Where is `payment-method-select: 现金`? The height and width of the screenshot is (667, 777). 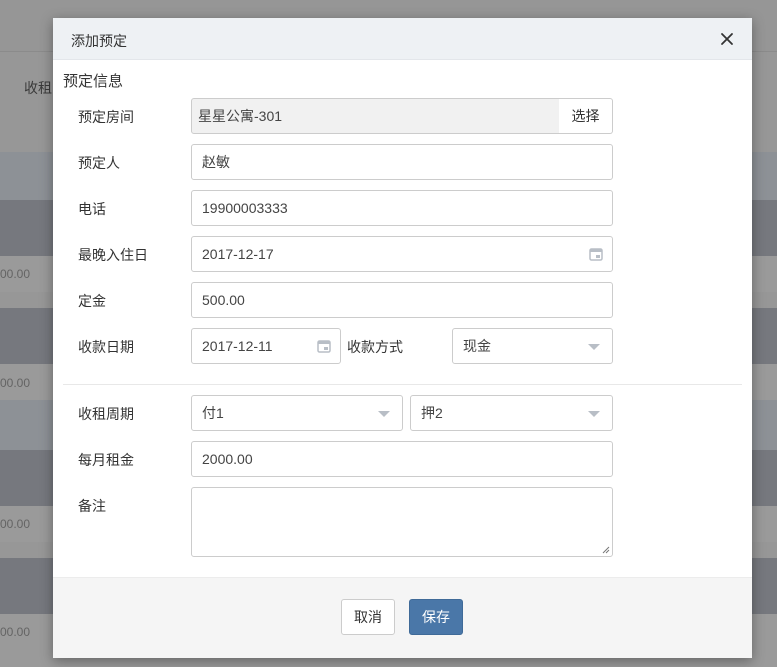
payment-method-select: 现金 is located at coordinates (532, 346).